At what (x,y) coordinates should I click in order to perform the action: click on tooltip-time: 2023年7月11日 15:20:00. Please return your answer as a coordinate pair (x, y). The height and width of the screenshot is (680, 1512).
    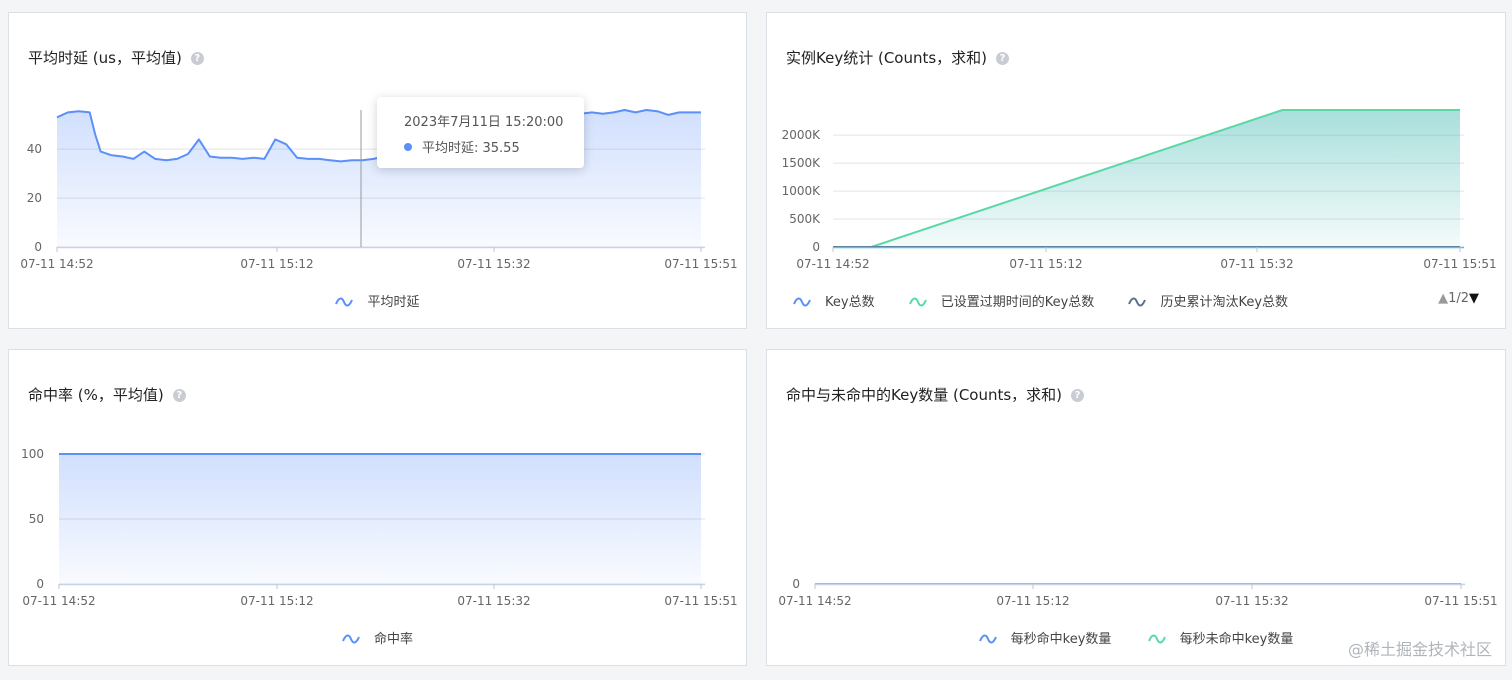
    Looking at the image, I should click on (484, 122).